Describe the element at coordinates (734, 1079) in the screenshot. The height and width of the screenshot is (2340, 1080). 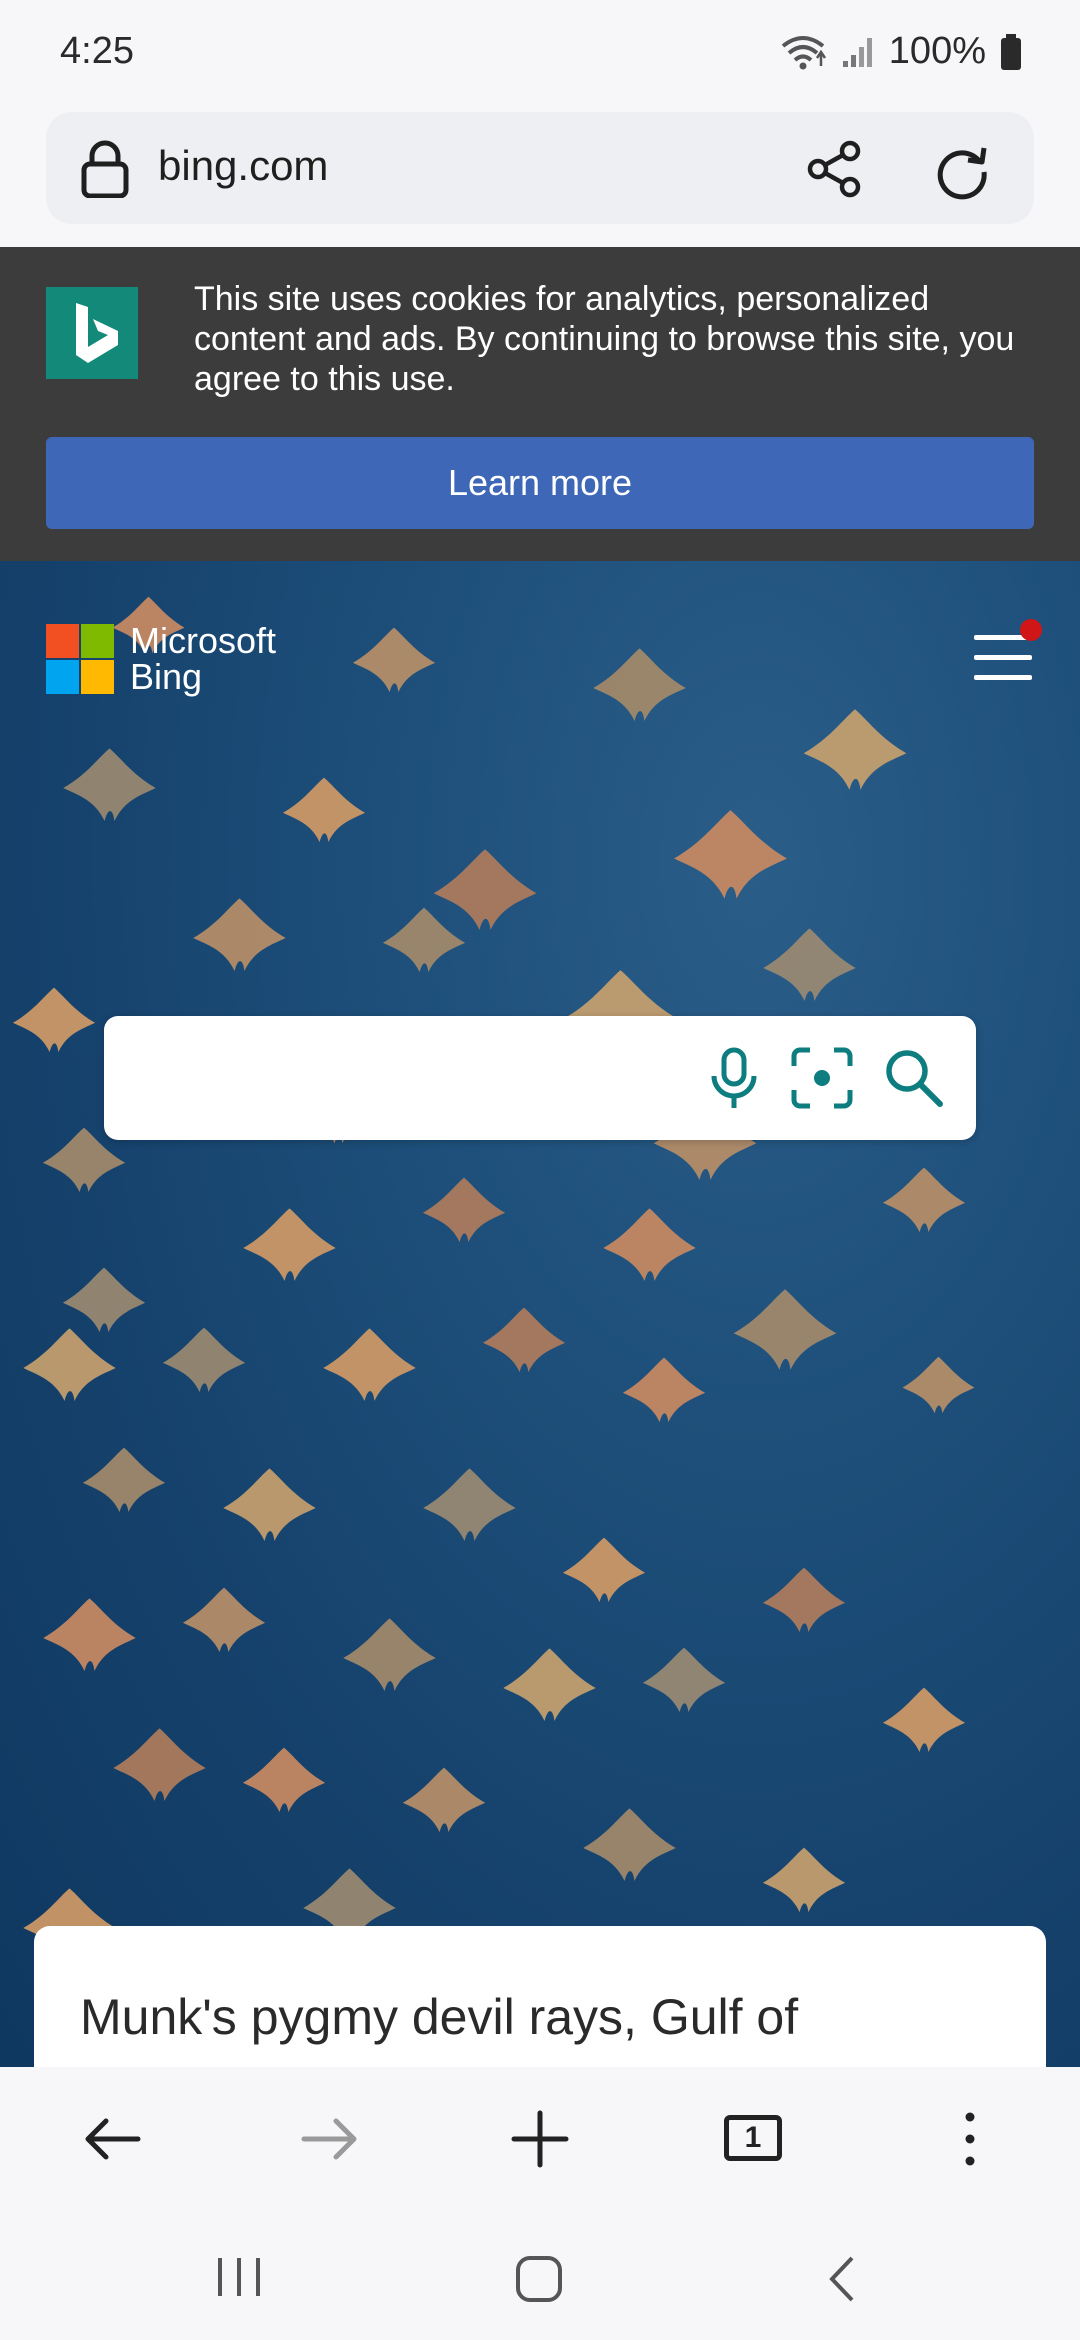
I see `microphone-icon` at that location.